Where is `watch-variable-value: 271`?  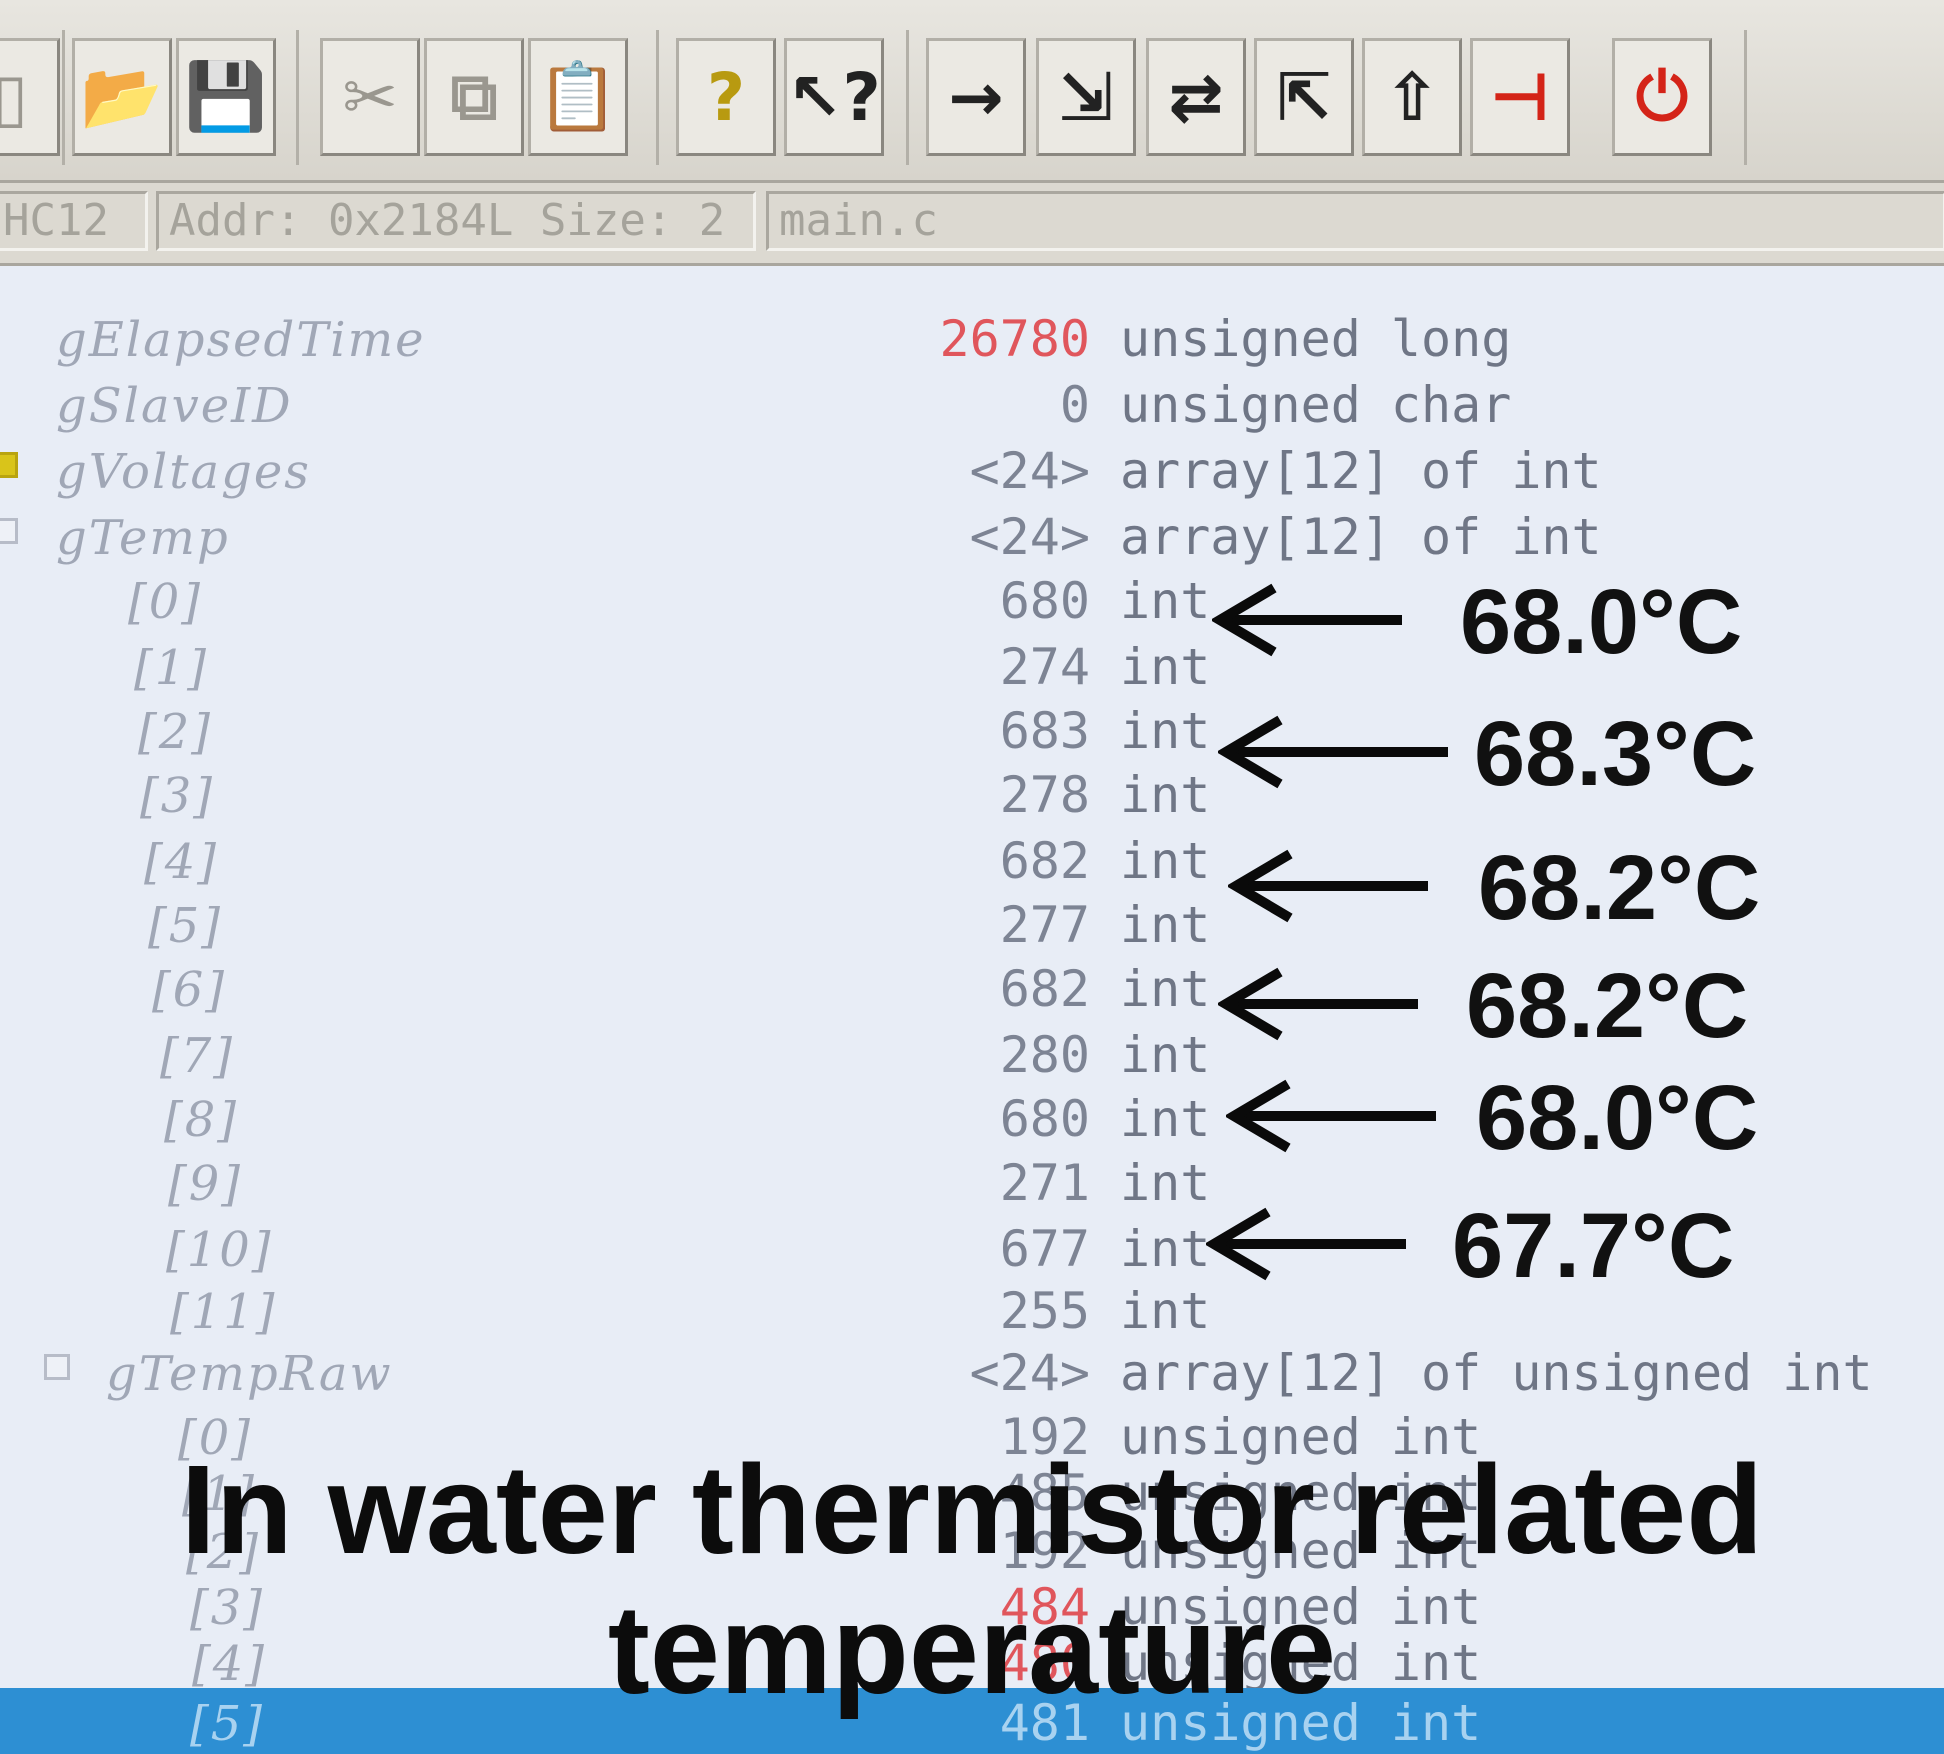
watch-variable-value: 271 is located at coordinates (545, 1183).